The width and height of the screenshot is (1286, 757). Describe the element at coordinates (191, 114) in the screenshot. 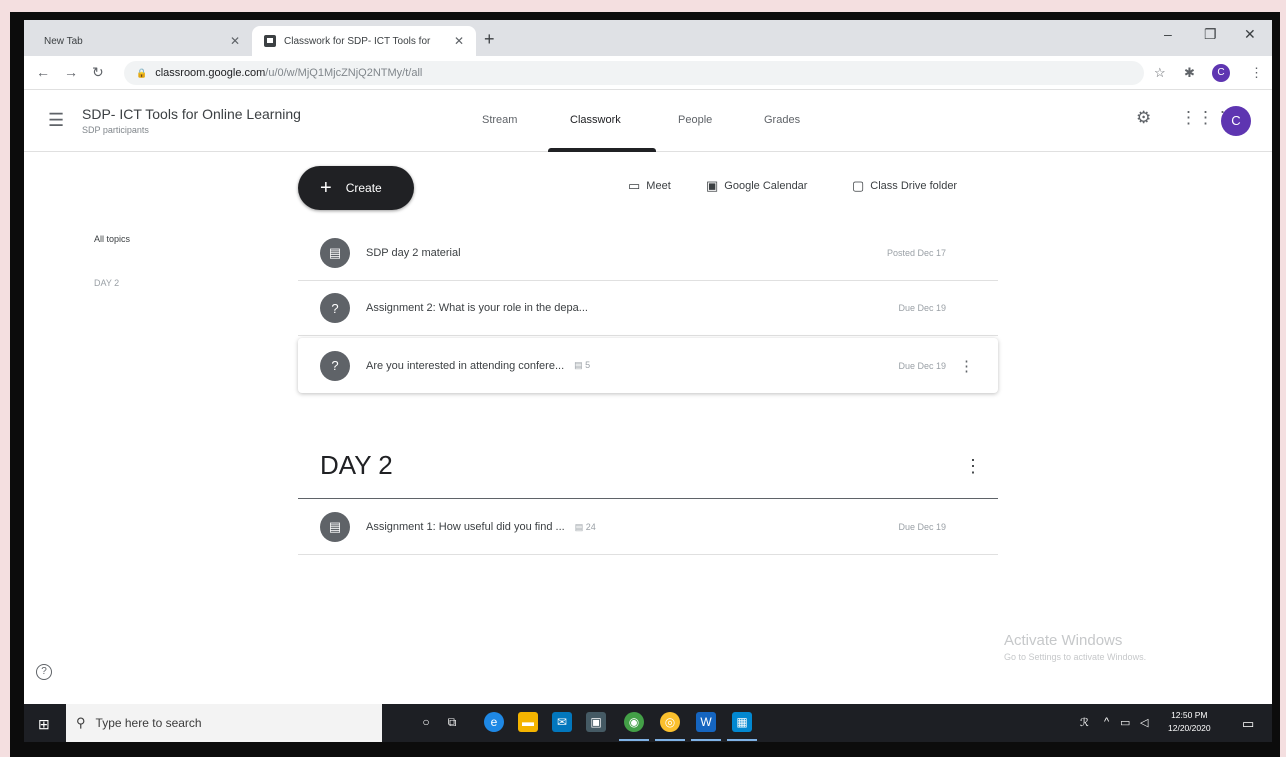

I see `class-title: SDP- ICT Tools for Online Learning` at that location.